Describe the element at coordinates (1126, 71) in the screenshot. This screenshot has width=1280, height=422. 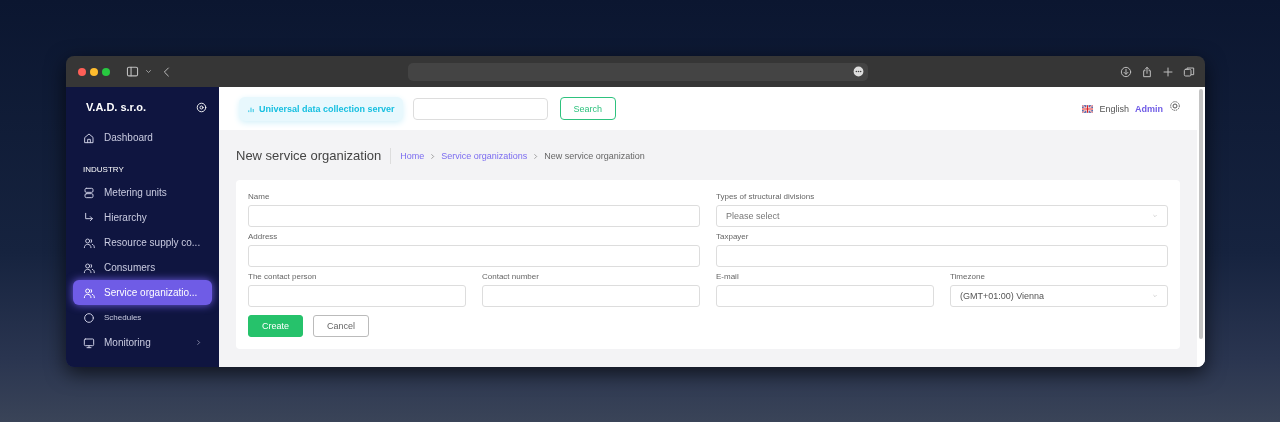
I see `download-icon` at that location.